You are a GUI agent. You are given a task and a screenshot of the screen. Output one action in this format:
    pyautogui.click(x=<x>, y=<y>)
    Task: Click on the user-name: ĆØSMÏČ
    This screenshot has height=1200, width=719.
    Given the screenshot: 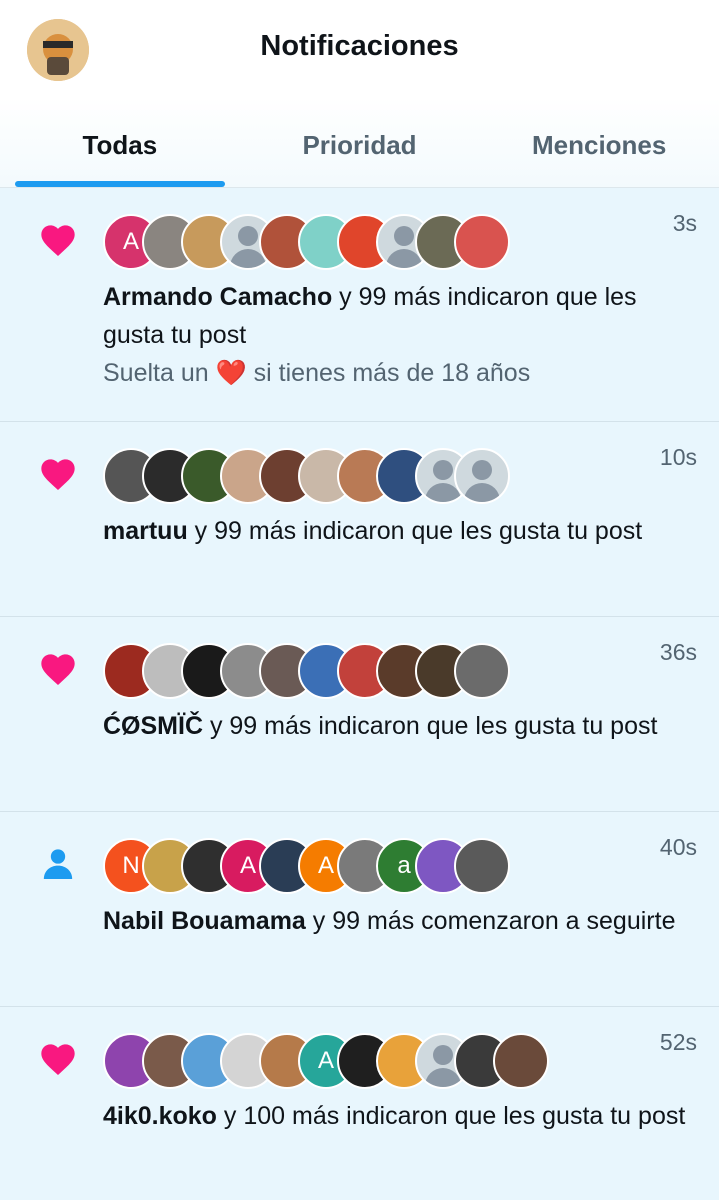 What is the action you would take?
    pyautogui.click(x=153, y=726)
    